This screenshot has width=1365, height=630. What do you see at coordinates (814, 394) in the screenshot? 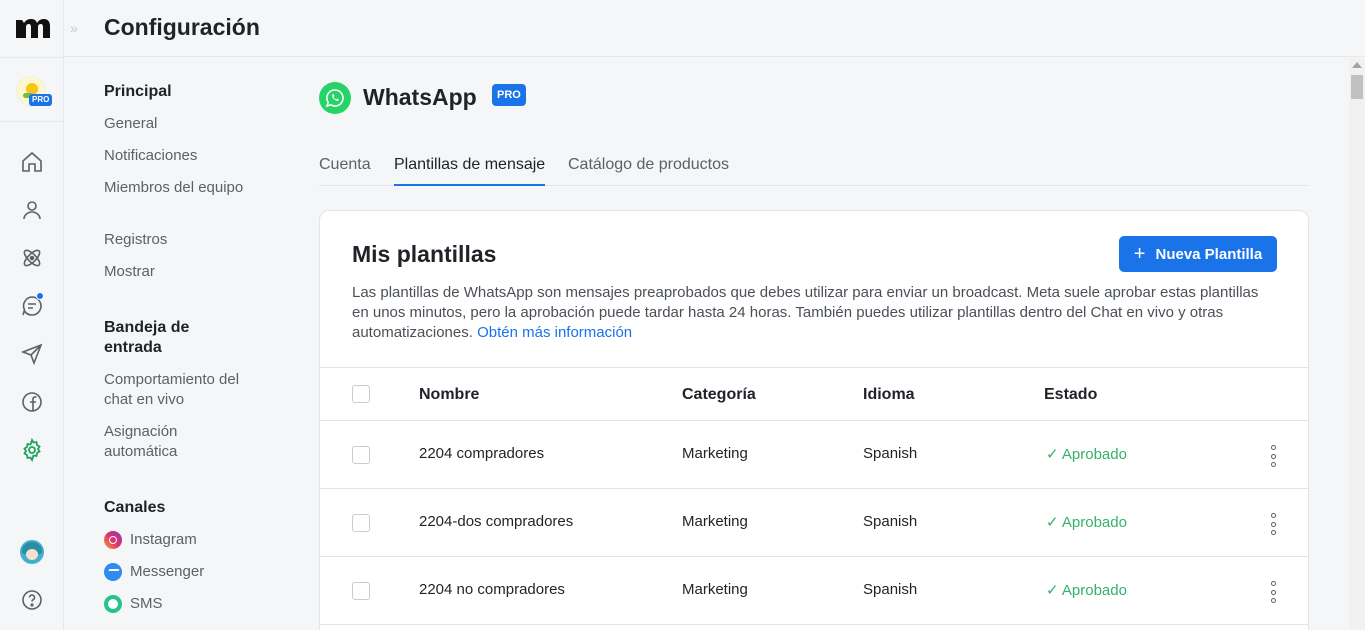
I see `table-header: Nombre Categoría Idioma Estado` at bounding box center [814, 394].